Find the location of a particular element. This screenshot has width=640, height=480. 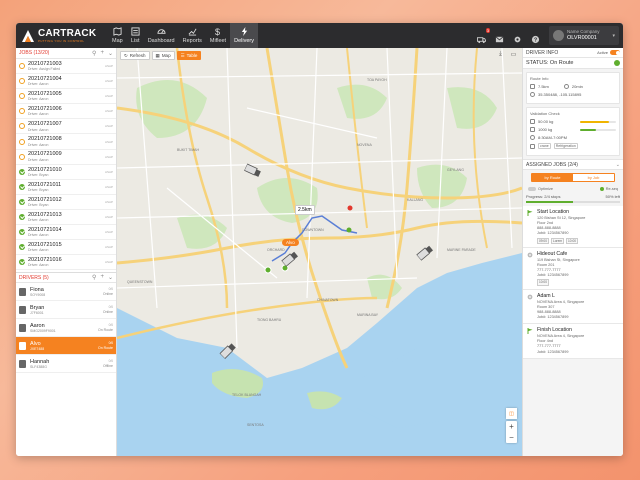

reorder-label: Re-seq is located at coordinates (612, 189).